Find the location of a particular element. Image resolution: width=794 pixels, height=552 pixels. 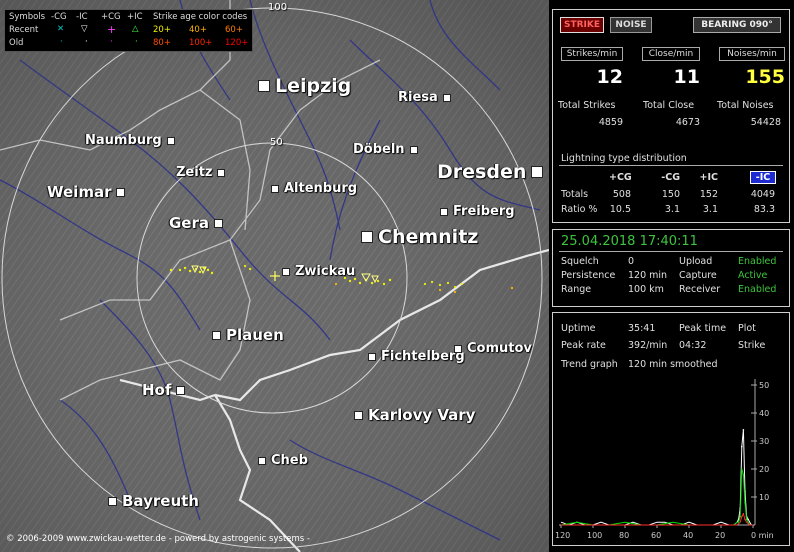

city-zeitz: Zeitz is located at coordinates (201, 172).